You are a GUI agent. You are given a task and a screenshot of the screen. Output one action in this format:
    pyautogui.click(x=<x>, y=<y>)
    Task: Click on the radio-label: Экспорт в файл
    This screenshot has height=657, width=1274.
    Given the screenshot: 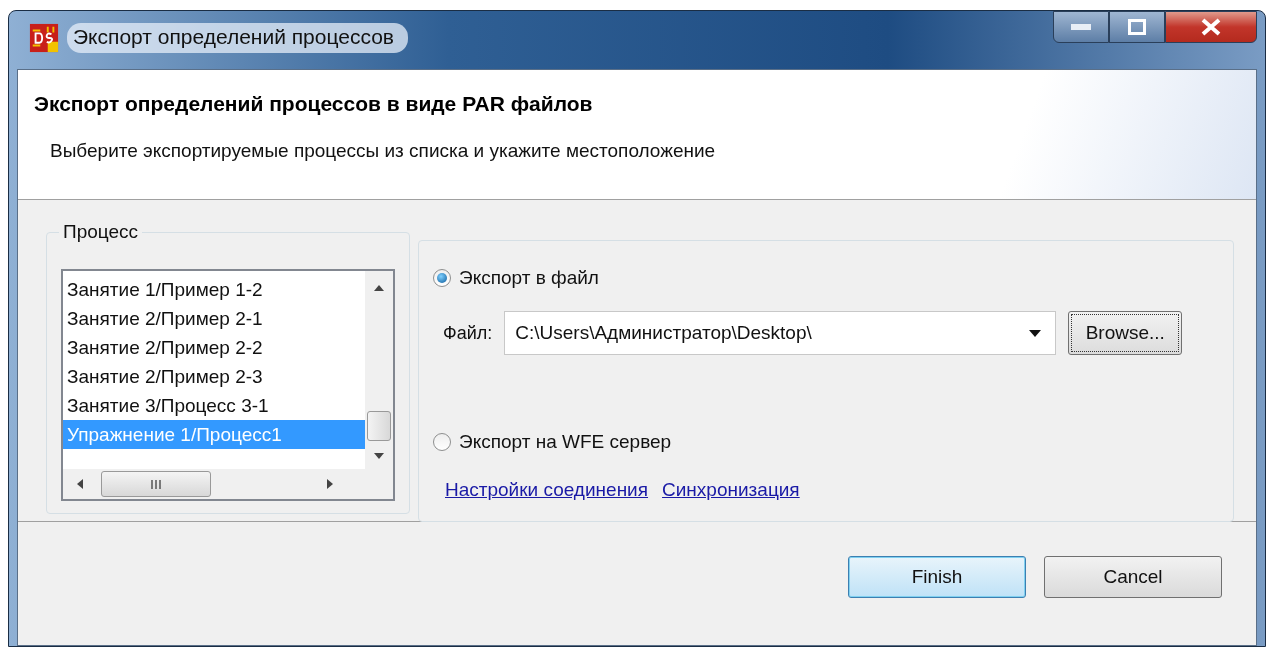 What is the action you would take?
    pyautogui.click(x=529, y=278)
    